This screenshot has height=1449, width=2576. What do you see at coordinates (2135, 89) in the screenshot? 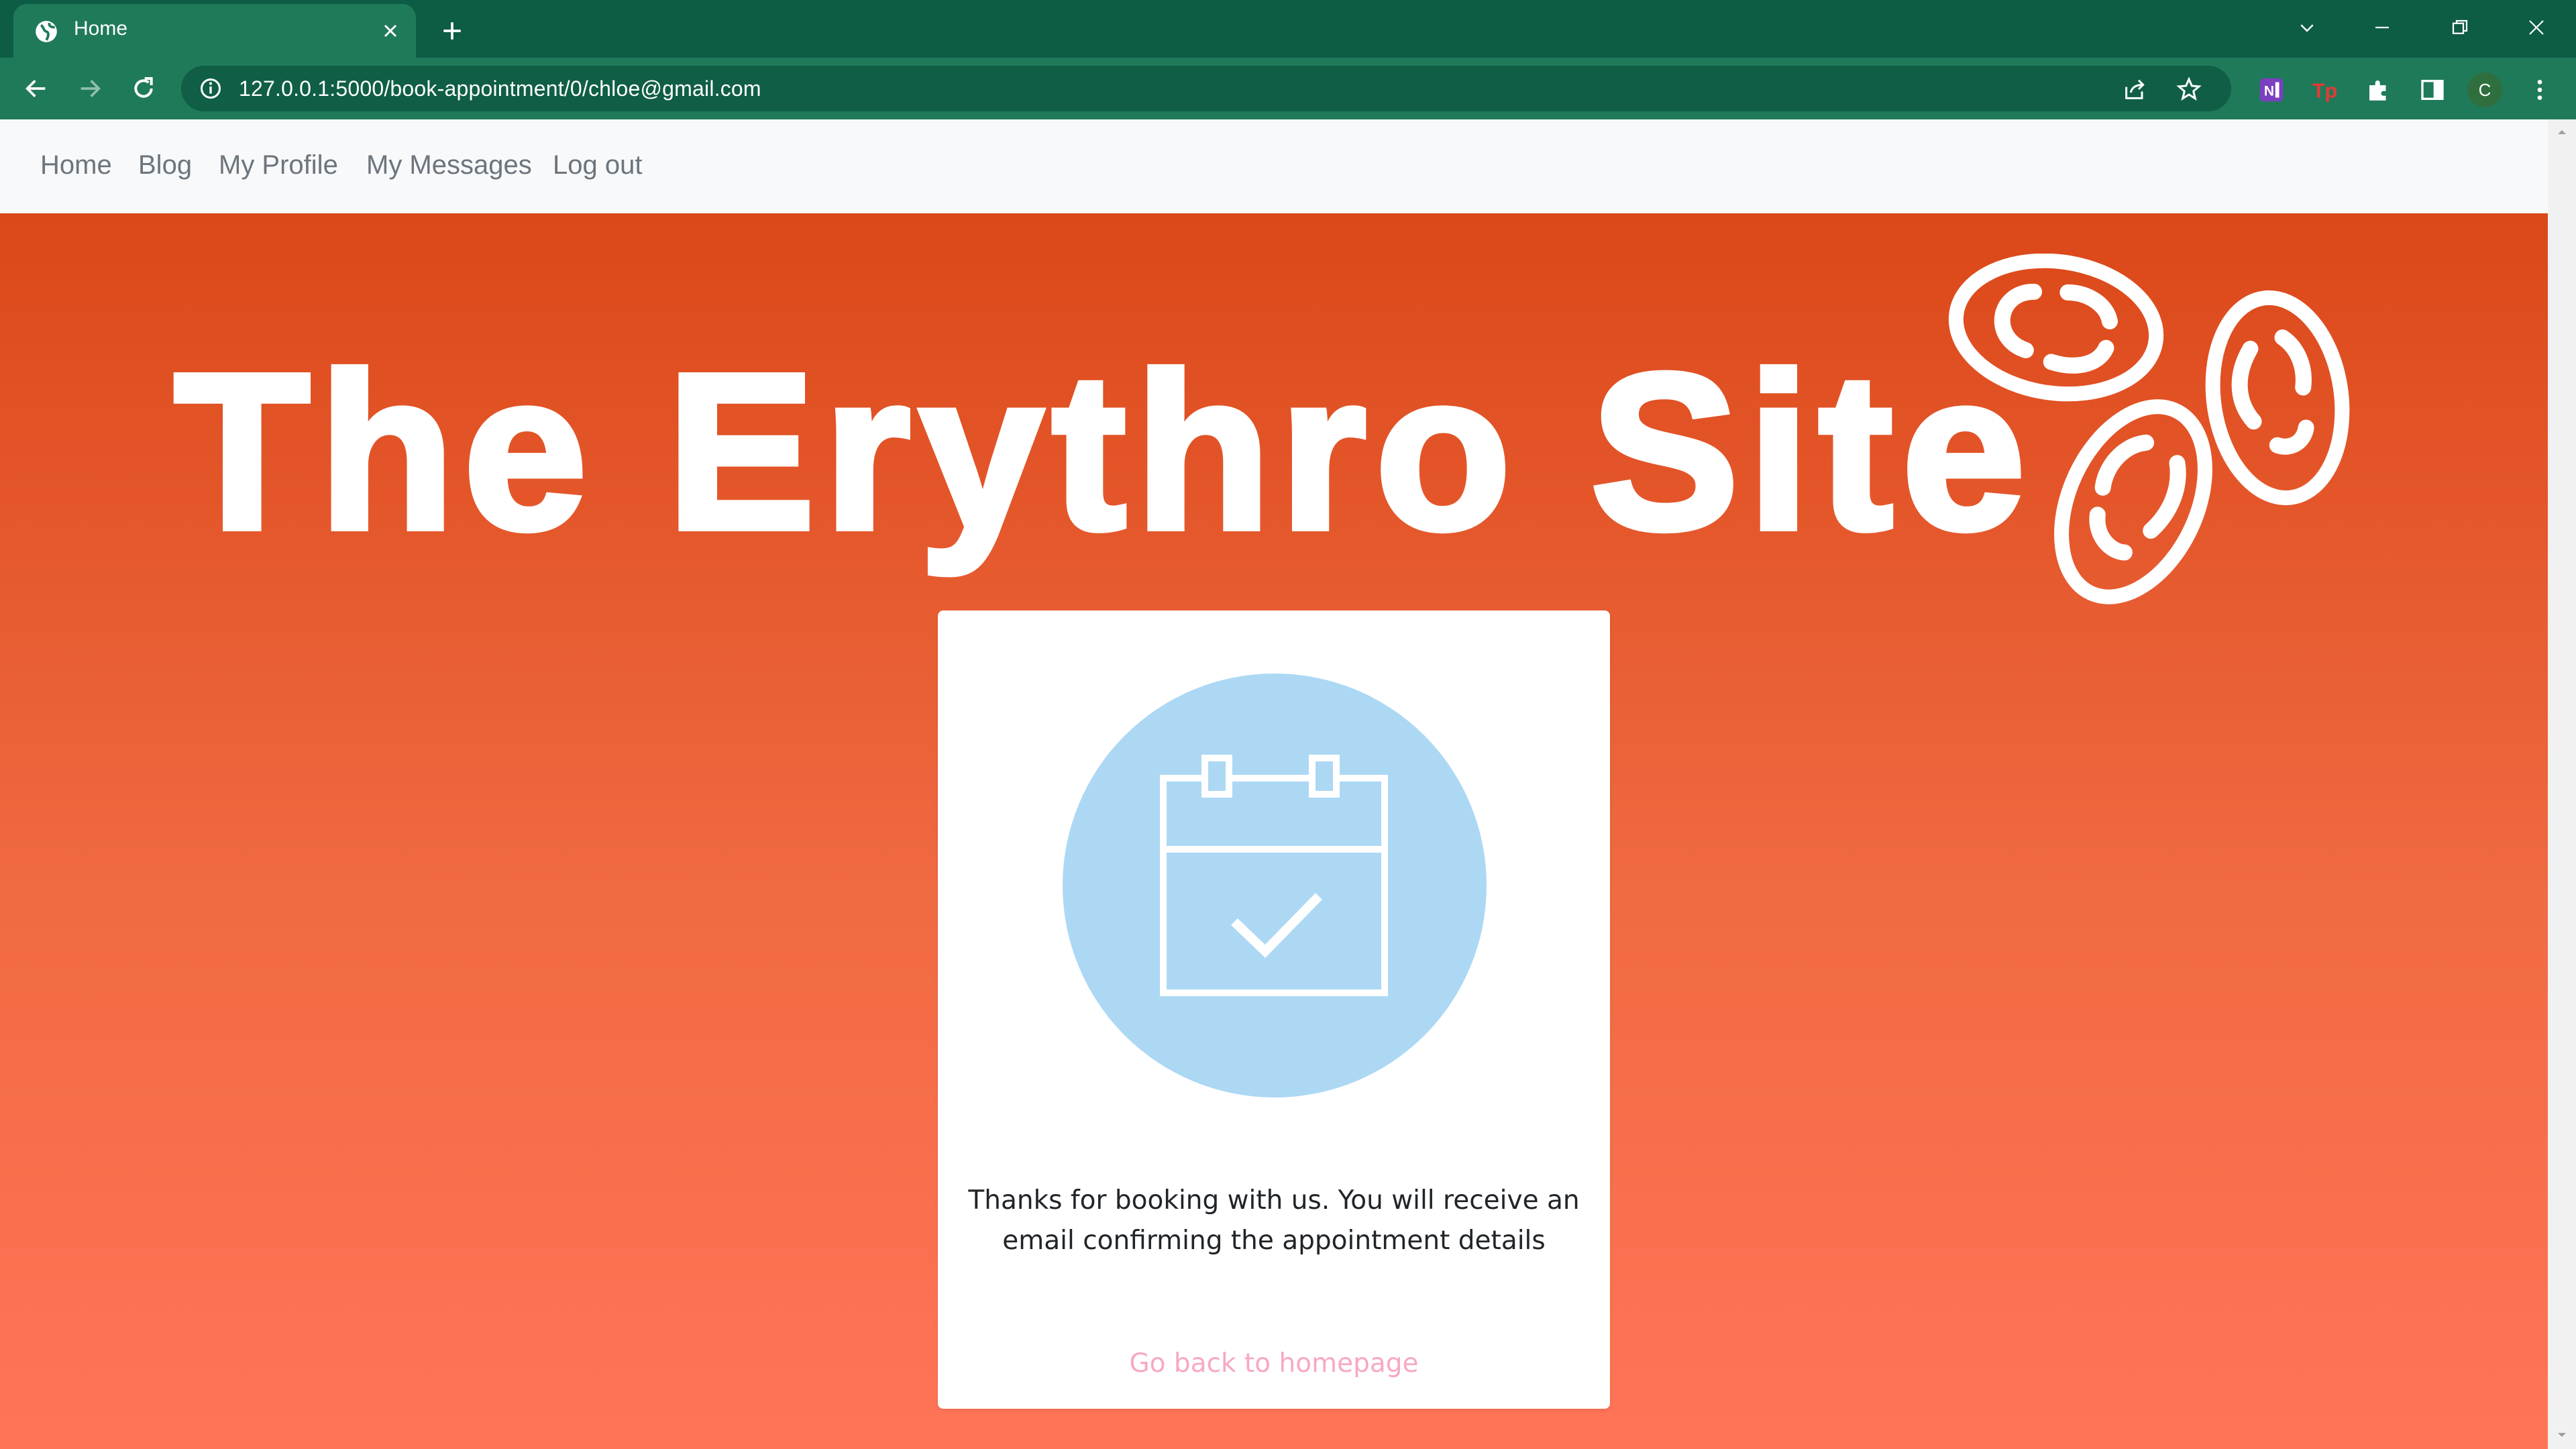
I see `share-icon` at bounding box center [2135, 89].